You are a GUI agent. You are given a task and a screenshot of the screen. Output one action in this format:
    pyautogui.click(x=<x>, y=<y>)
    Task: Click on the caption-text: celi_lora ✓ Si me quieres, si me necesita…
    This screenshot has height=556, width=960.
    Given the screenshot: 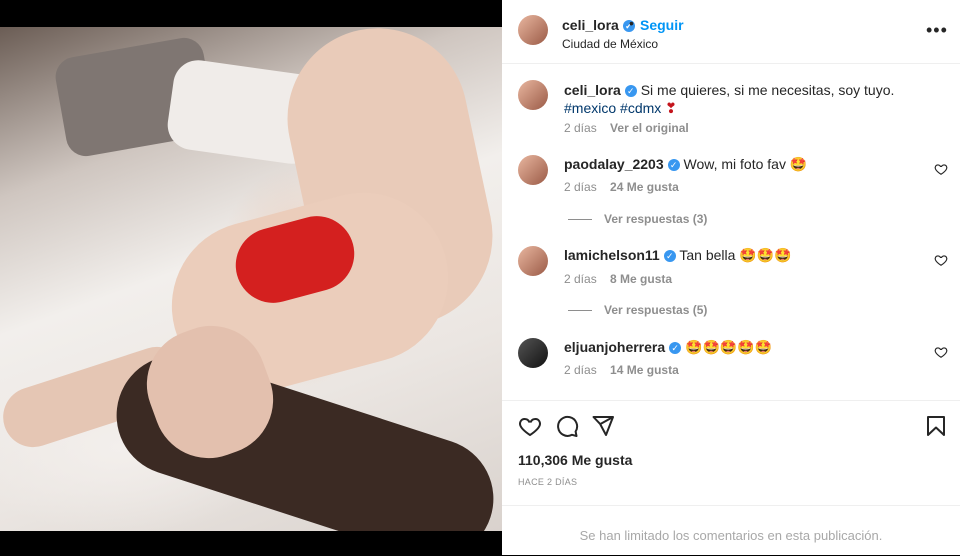 What is the action you would take?
    pyautogui.click(x=744, y=99)
    